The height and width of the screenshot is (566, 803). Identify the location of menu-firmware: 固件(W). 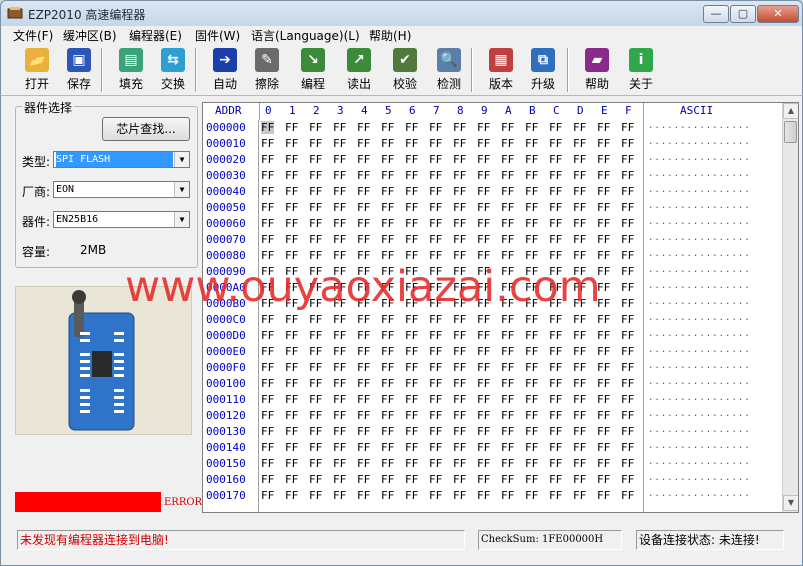
(217, 35).